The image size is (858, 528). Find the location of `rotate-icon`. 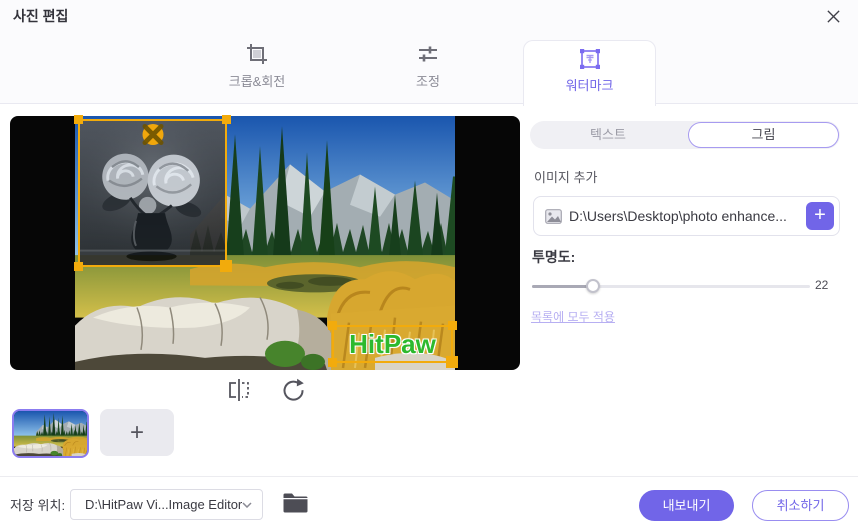

rotate-icon is located at coordinates (293, 389).